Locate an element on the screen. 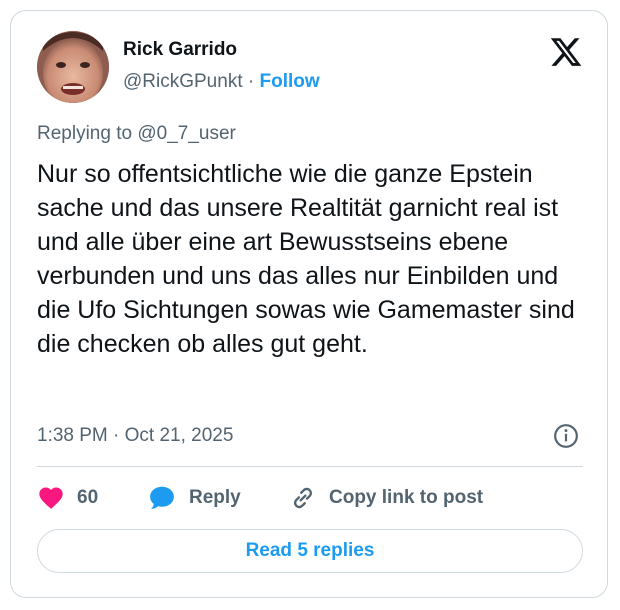 This screenshot has height=610, width=620. copy-link-button: Copy link to post is located at coordinates (386, 498).